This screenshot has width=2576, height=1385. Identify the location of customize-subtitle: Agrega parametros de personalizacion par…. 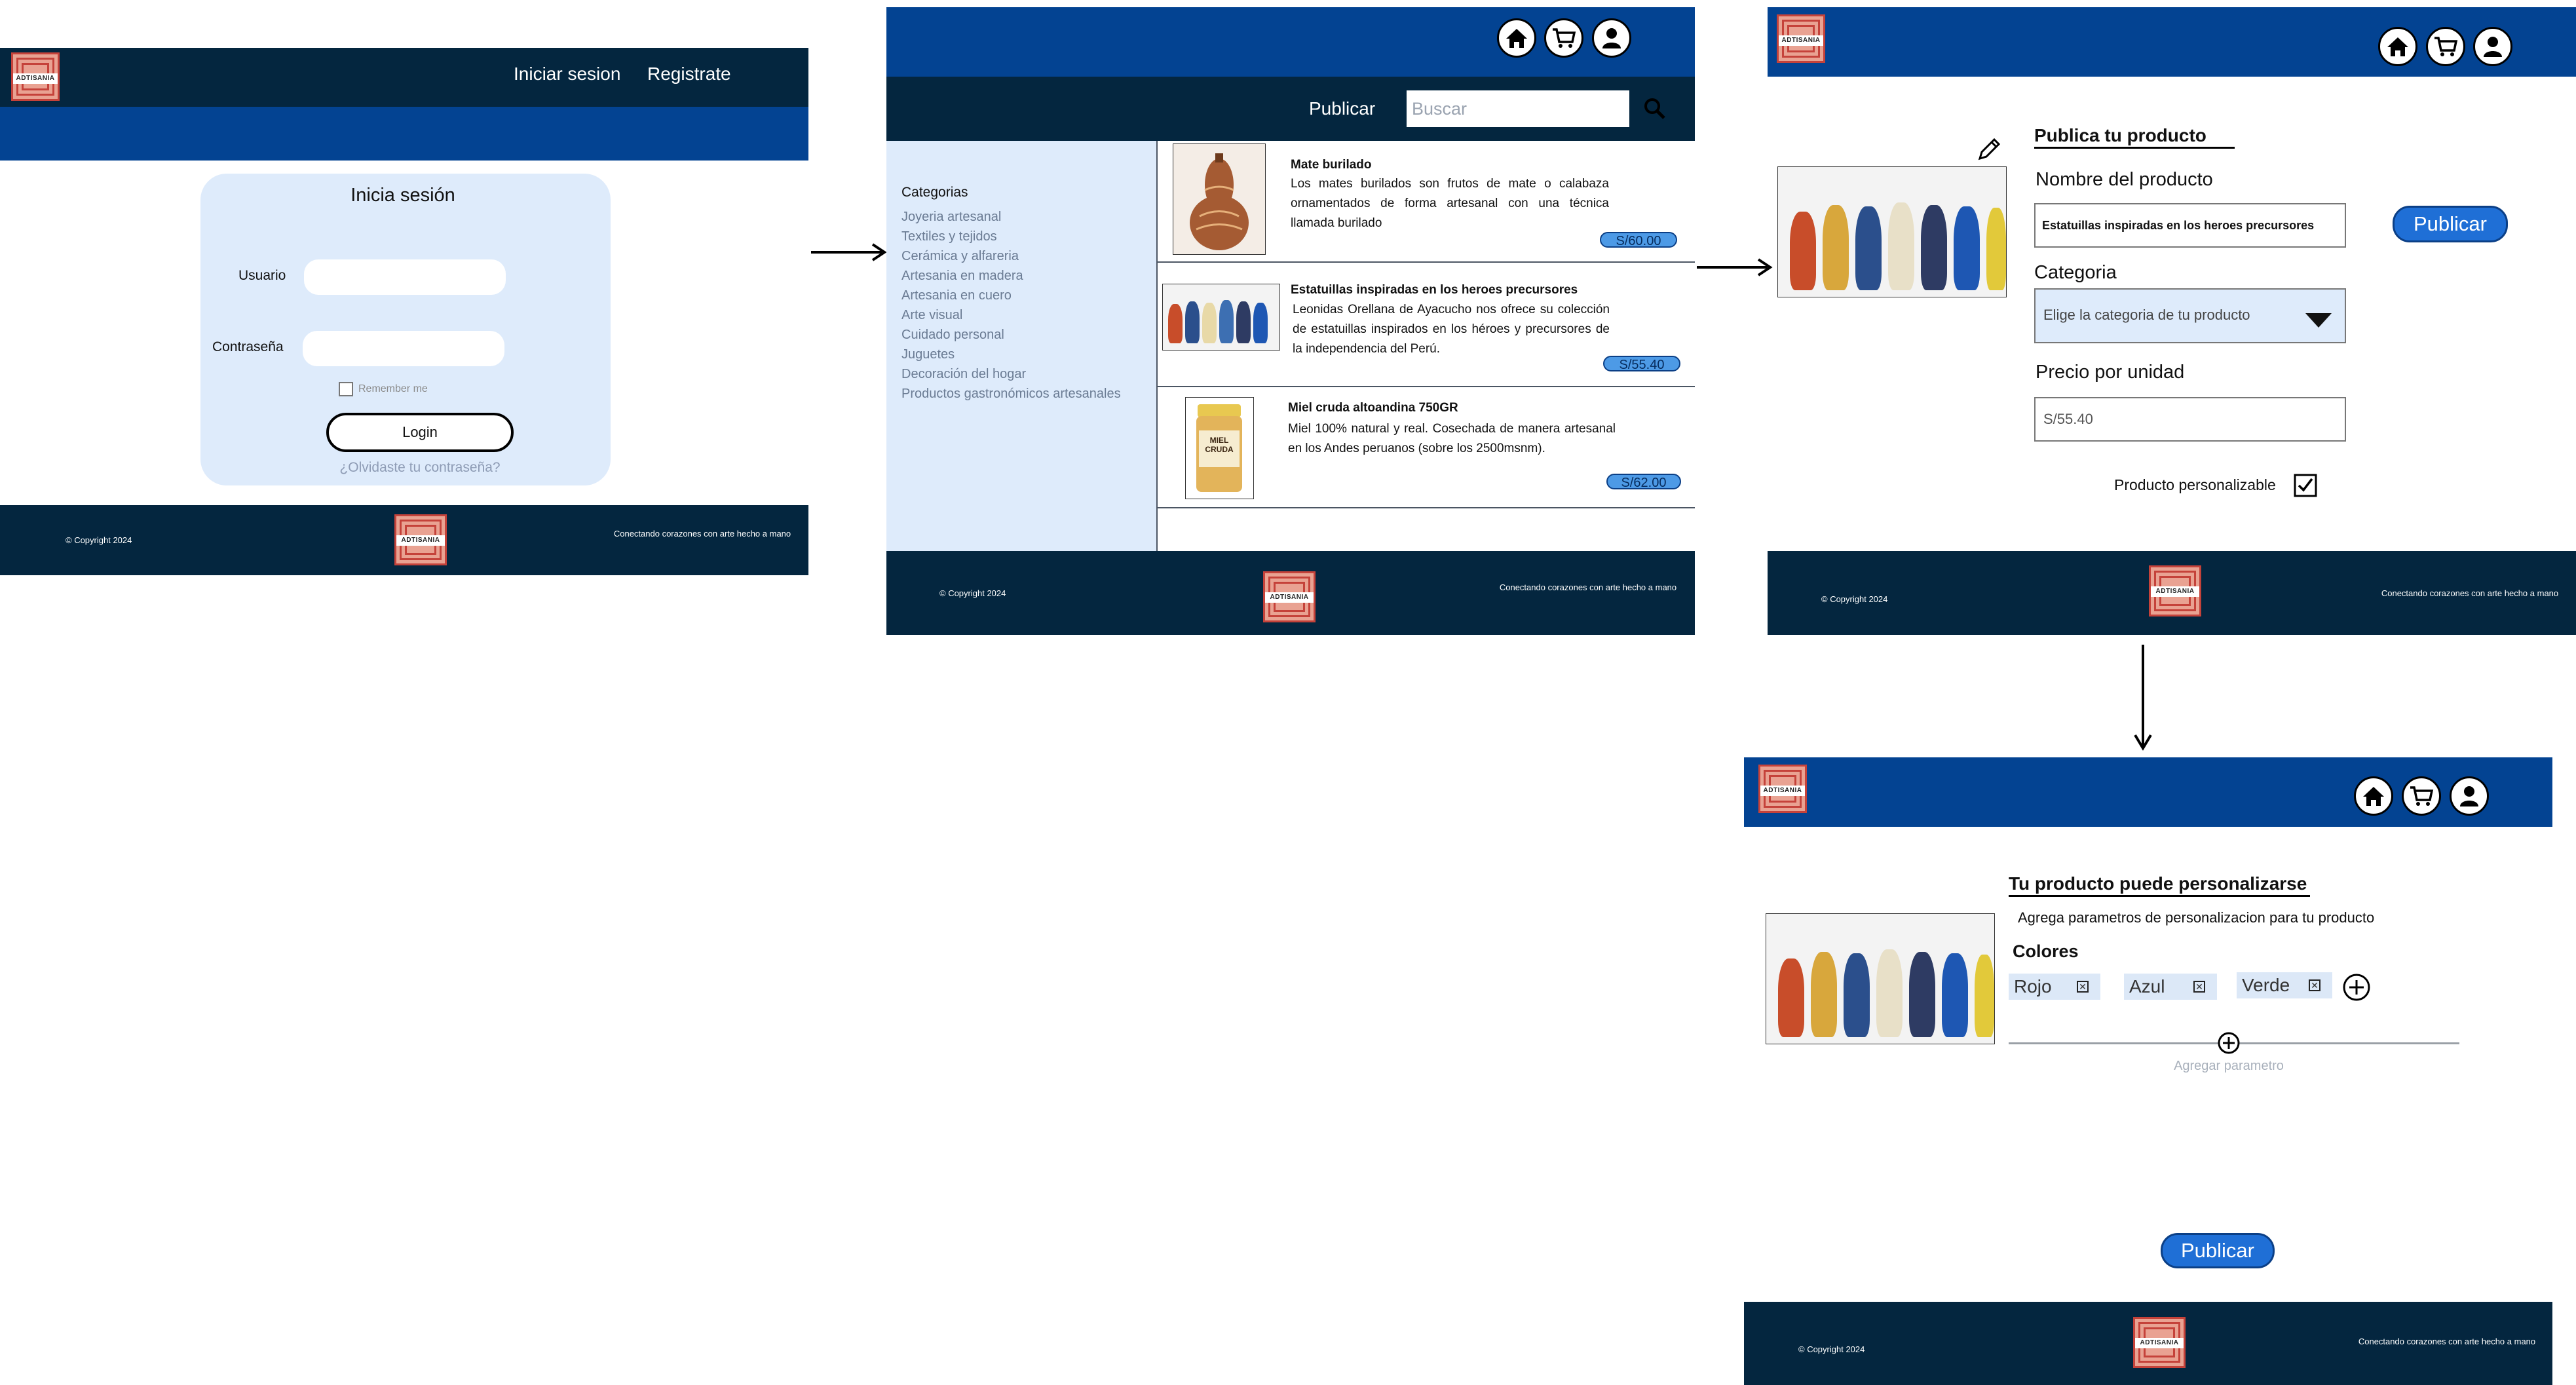
(2197, 917).